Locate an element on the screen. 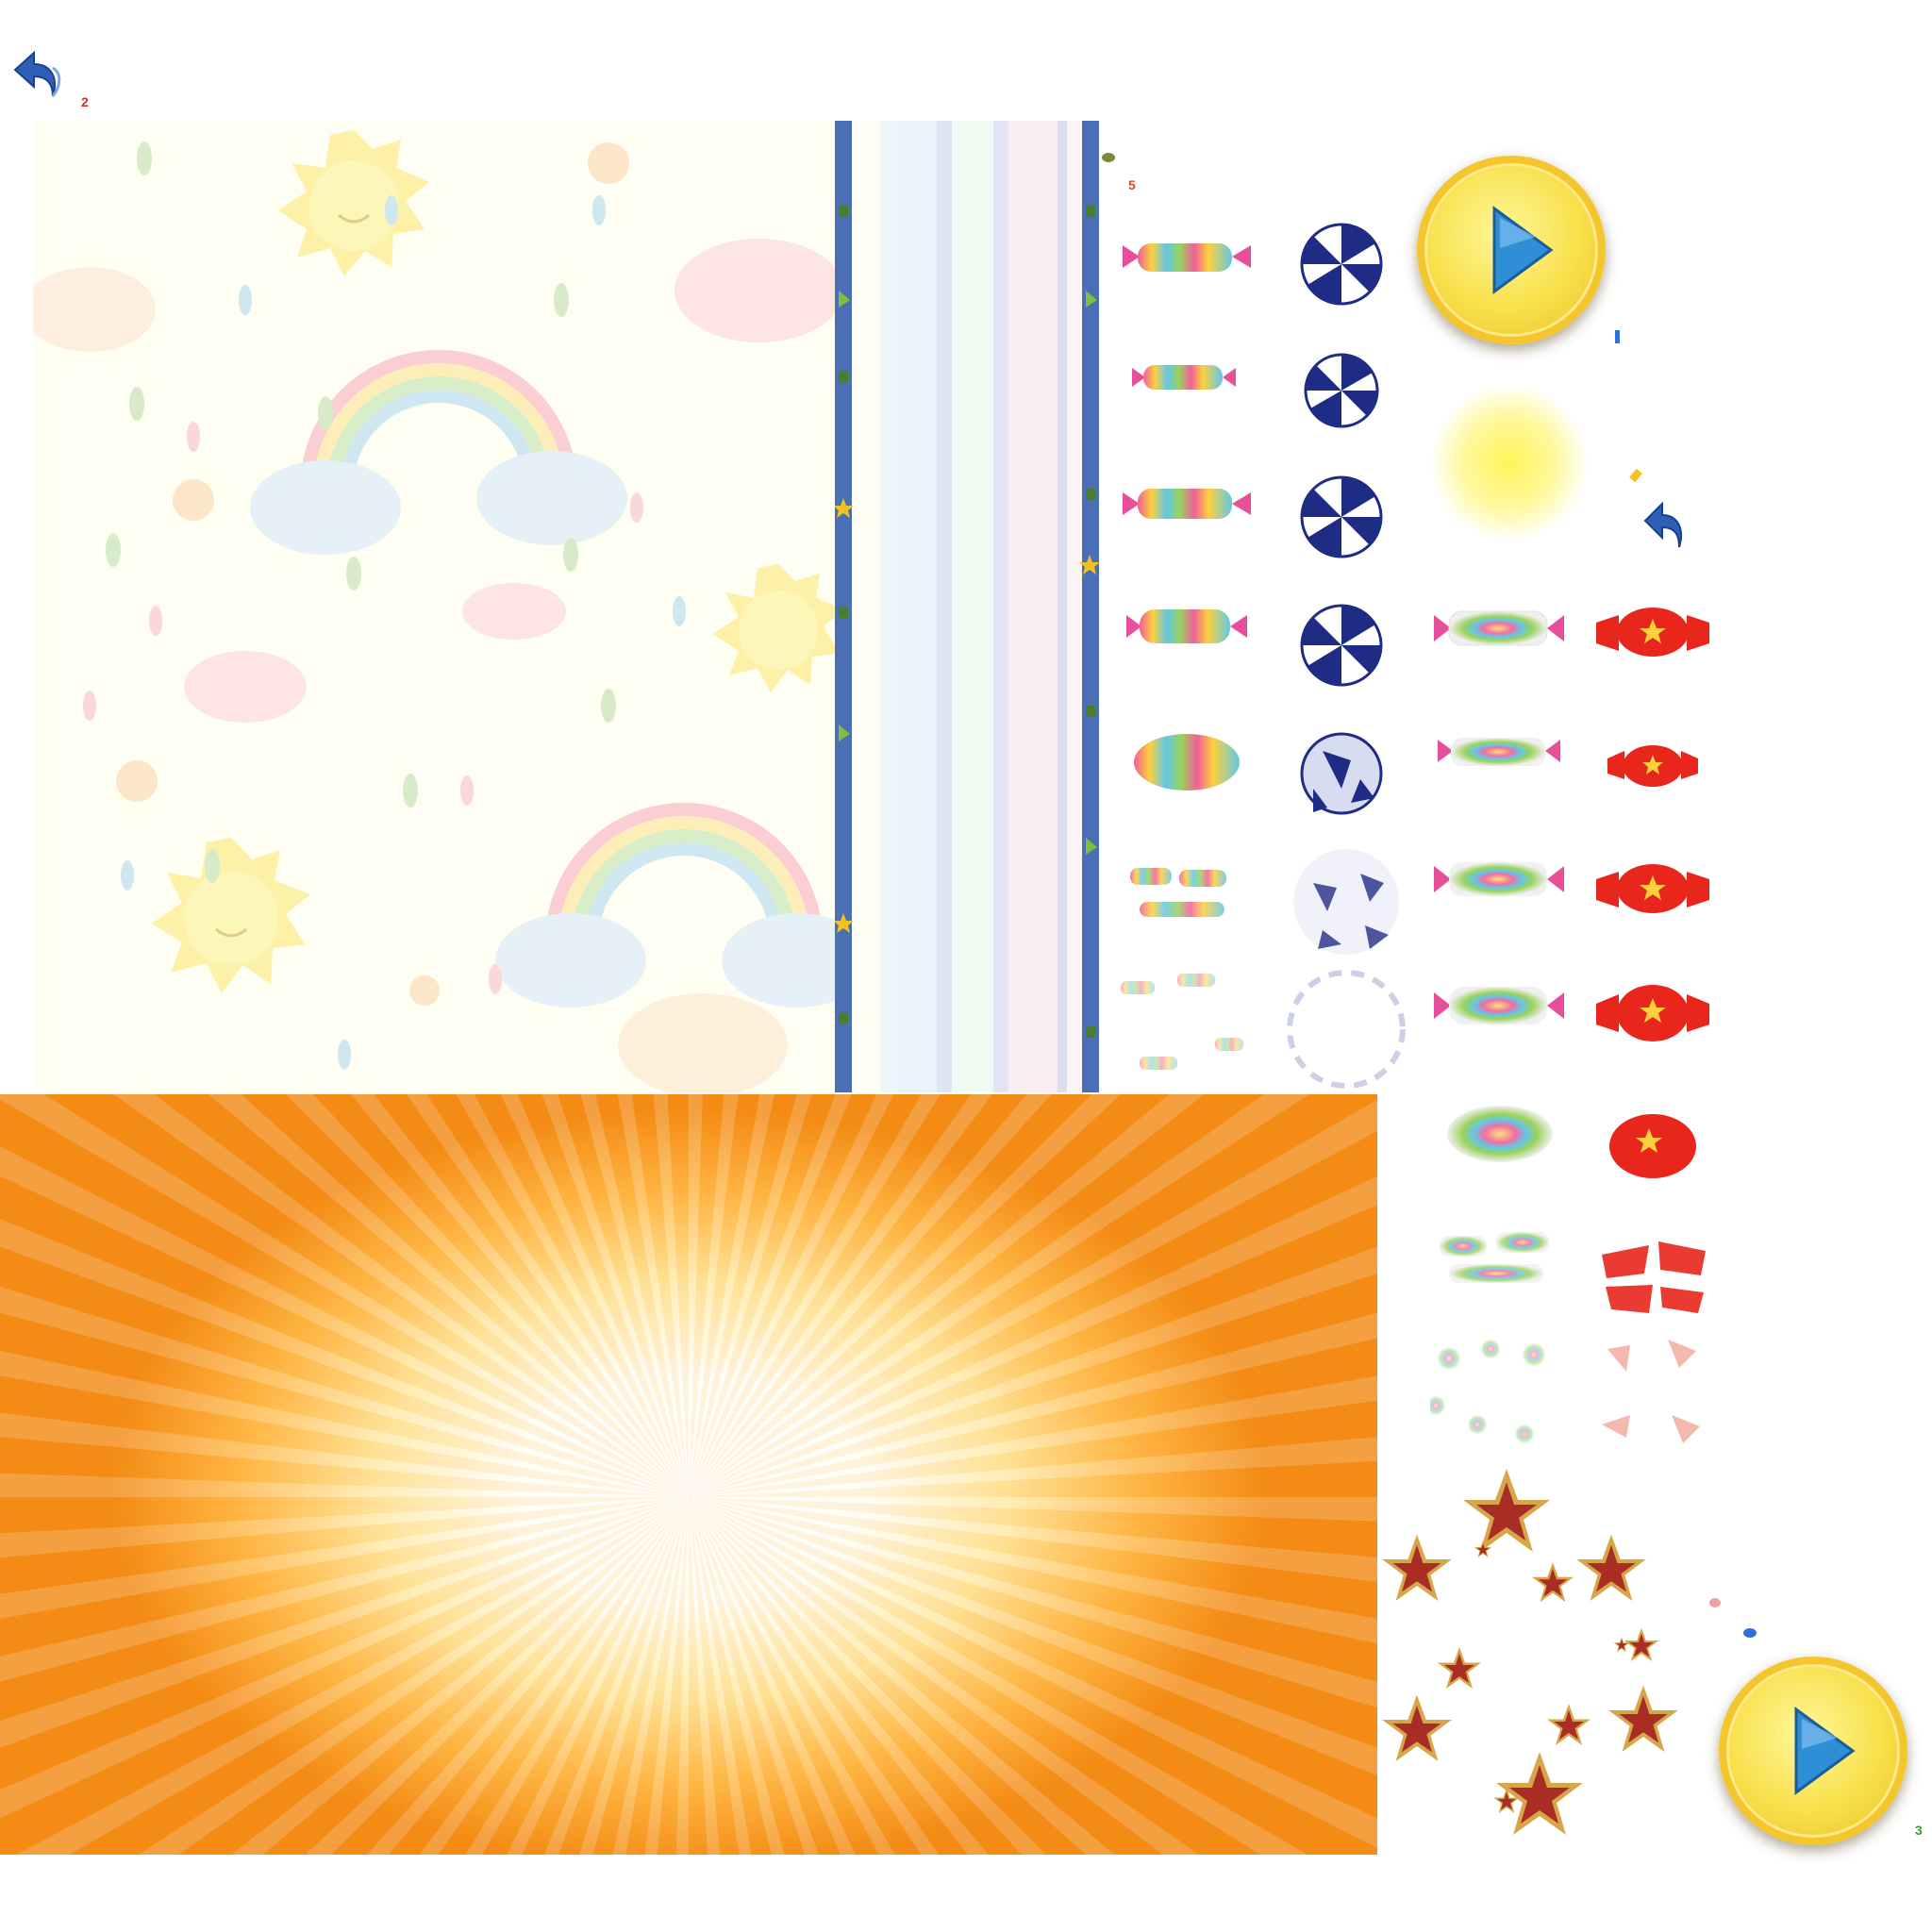  candy-column-red is located at coordinates (1653, 1038).